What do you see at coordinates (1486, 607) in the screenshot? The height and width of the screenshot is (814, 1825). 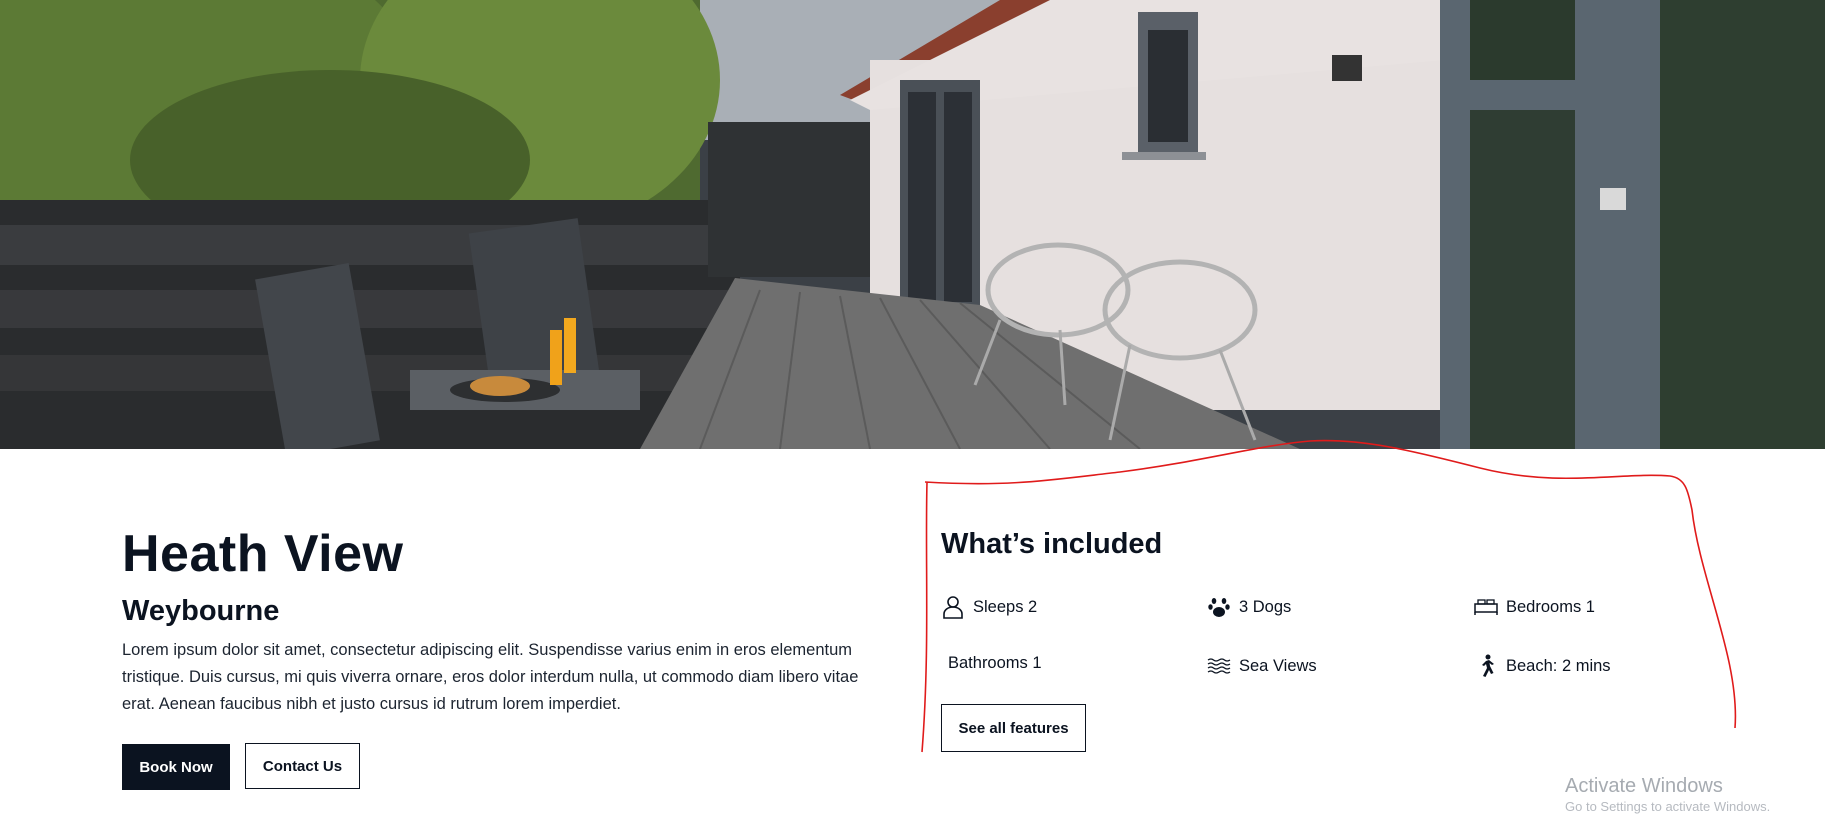 I see `bed-icon` at bounding box center [1486, 607].